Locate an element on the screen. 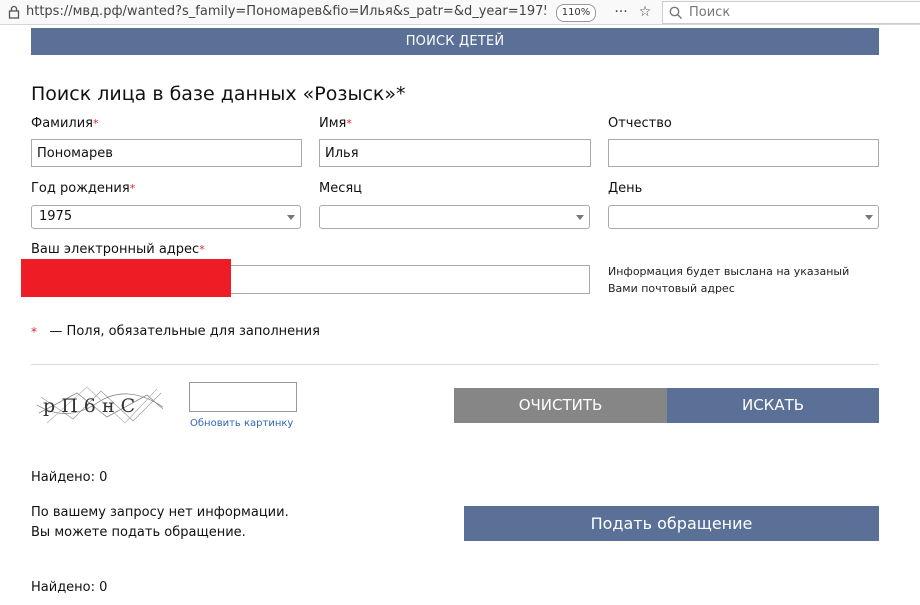 The width and height of the screenshot is (920, 605). search-icon is located at coordinates (676, 12).